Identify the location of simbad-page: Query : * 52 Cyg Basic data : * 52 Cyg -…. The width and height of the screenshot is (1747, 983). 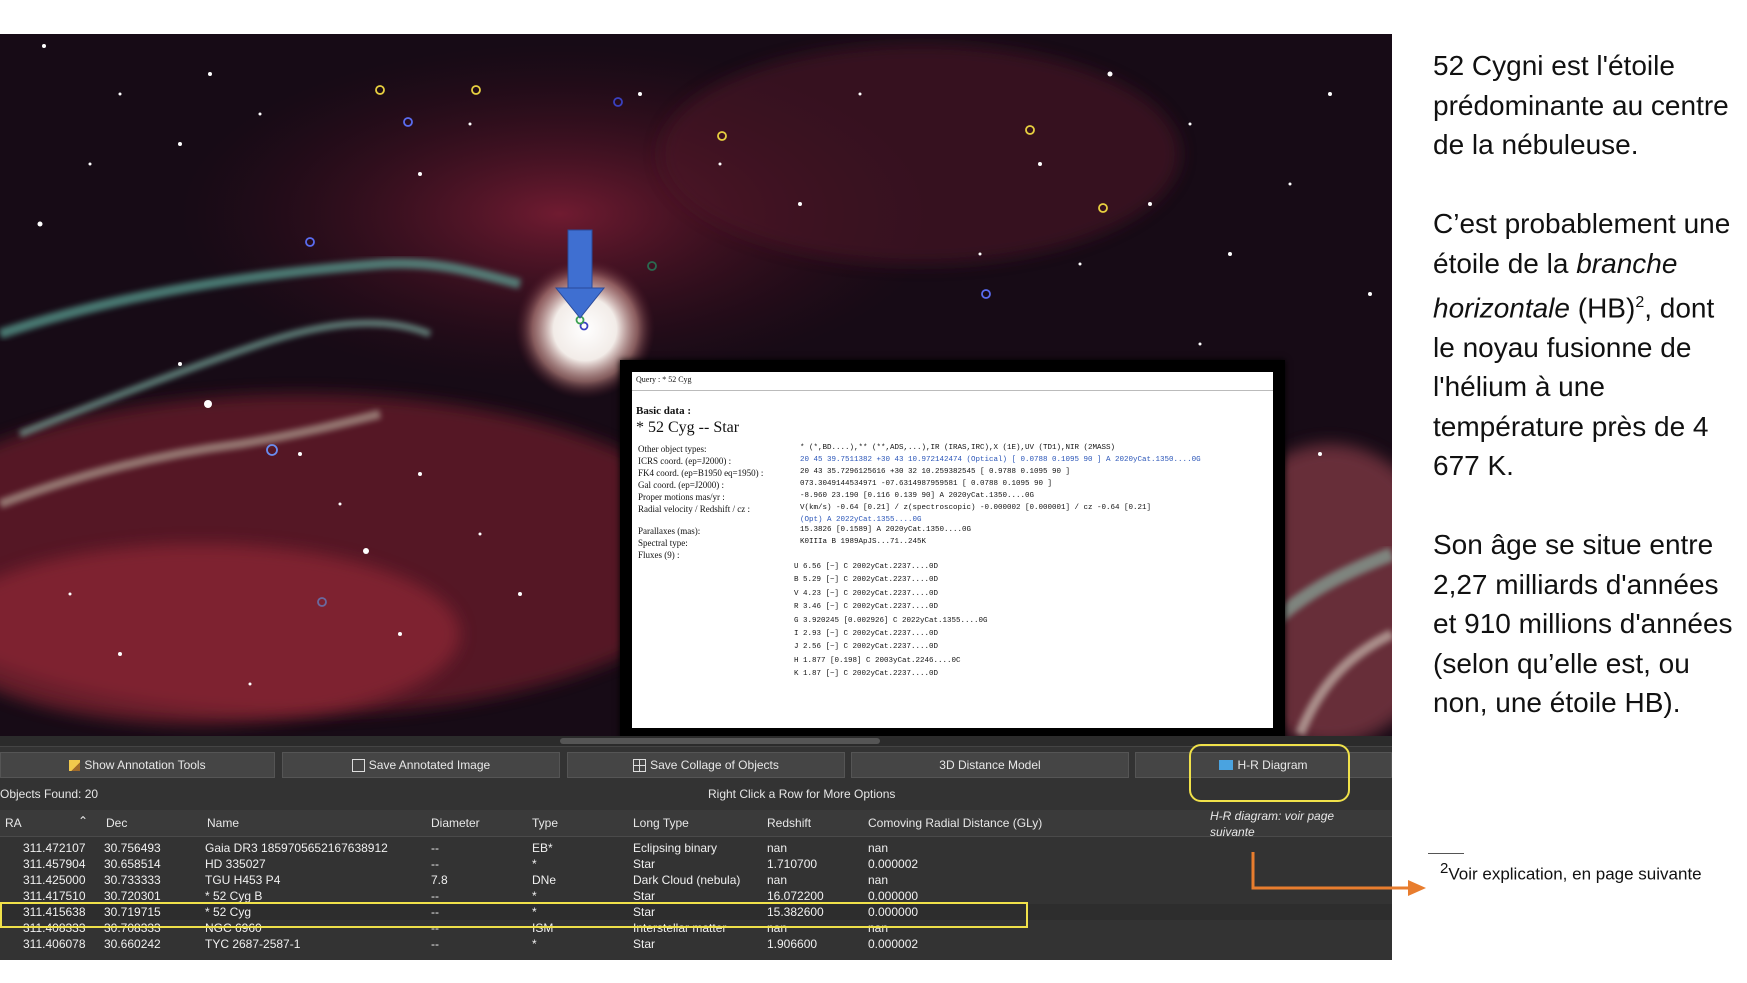
(952, 550).